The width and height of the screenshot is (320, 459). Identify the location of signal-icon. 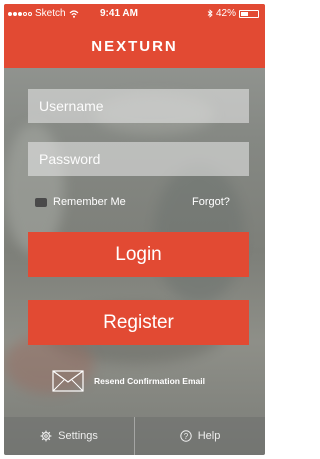
(20, 13).